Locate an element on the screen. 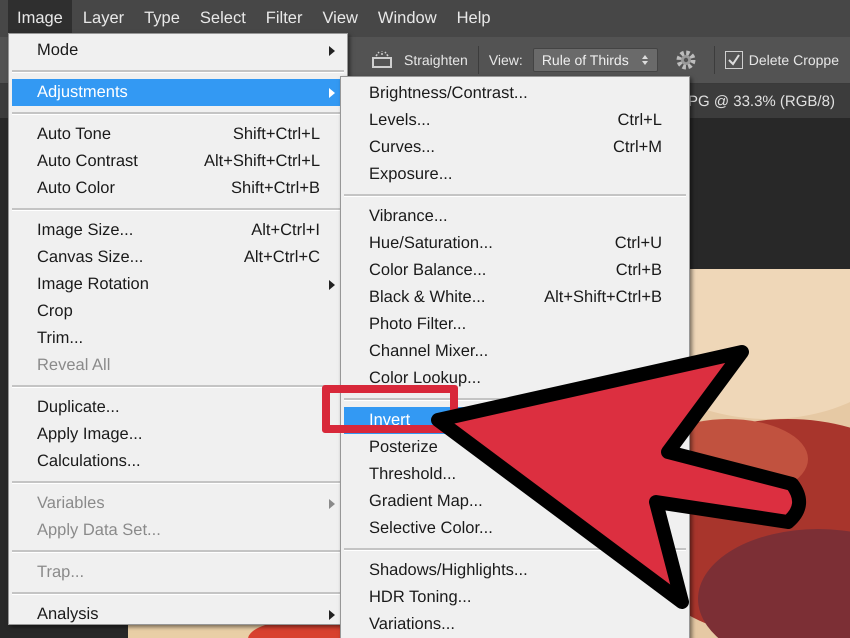  shortcut-label: Alt+Shift+Ctrl+L is located at coordinates (262, 161).